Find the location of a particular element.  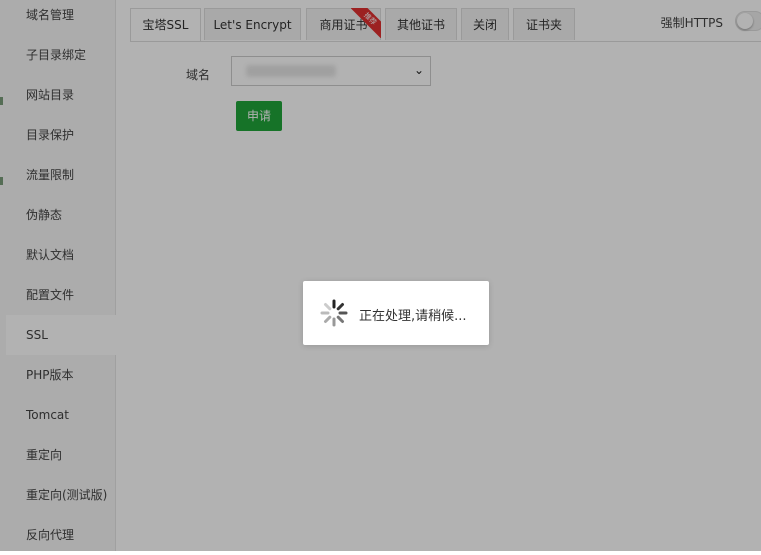

loading-spinner-icon is located at coordinates (334, 313).